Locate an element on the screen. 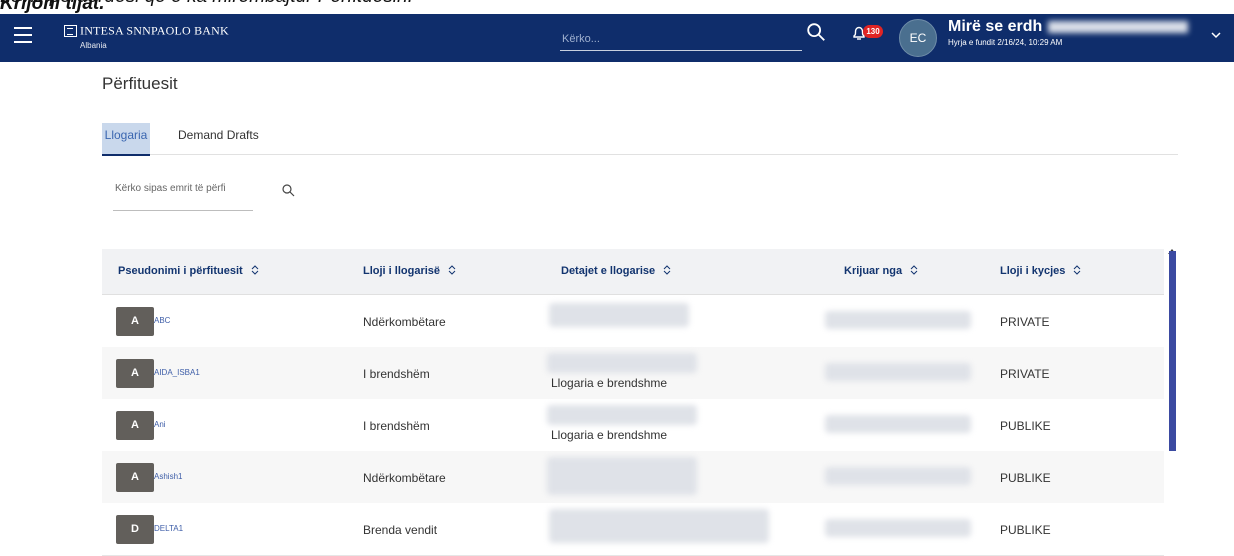 The image size is (1234, 556). notifications-badge: 130 is located at coordinates (873, 31).